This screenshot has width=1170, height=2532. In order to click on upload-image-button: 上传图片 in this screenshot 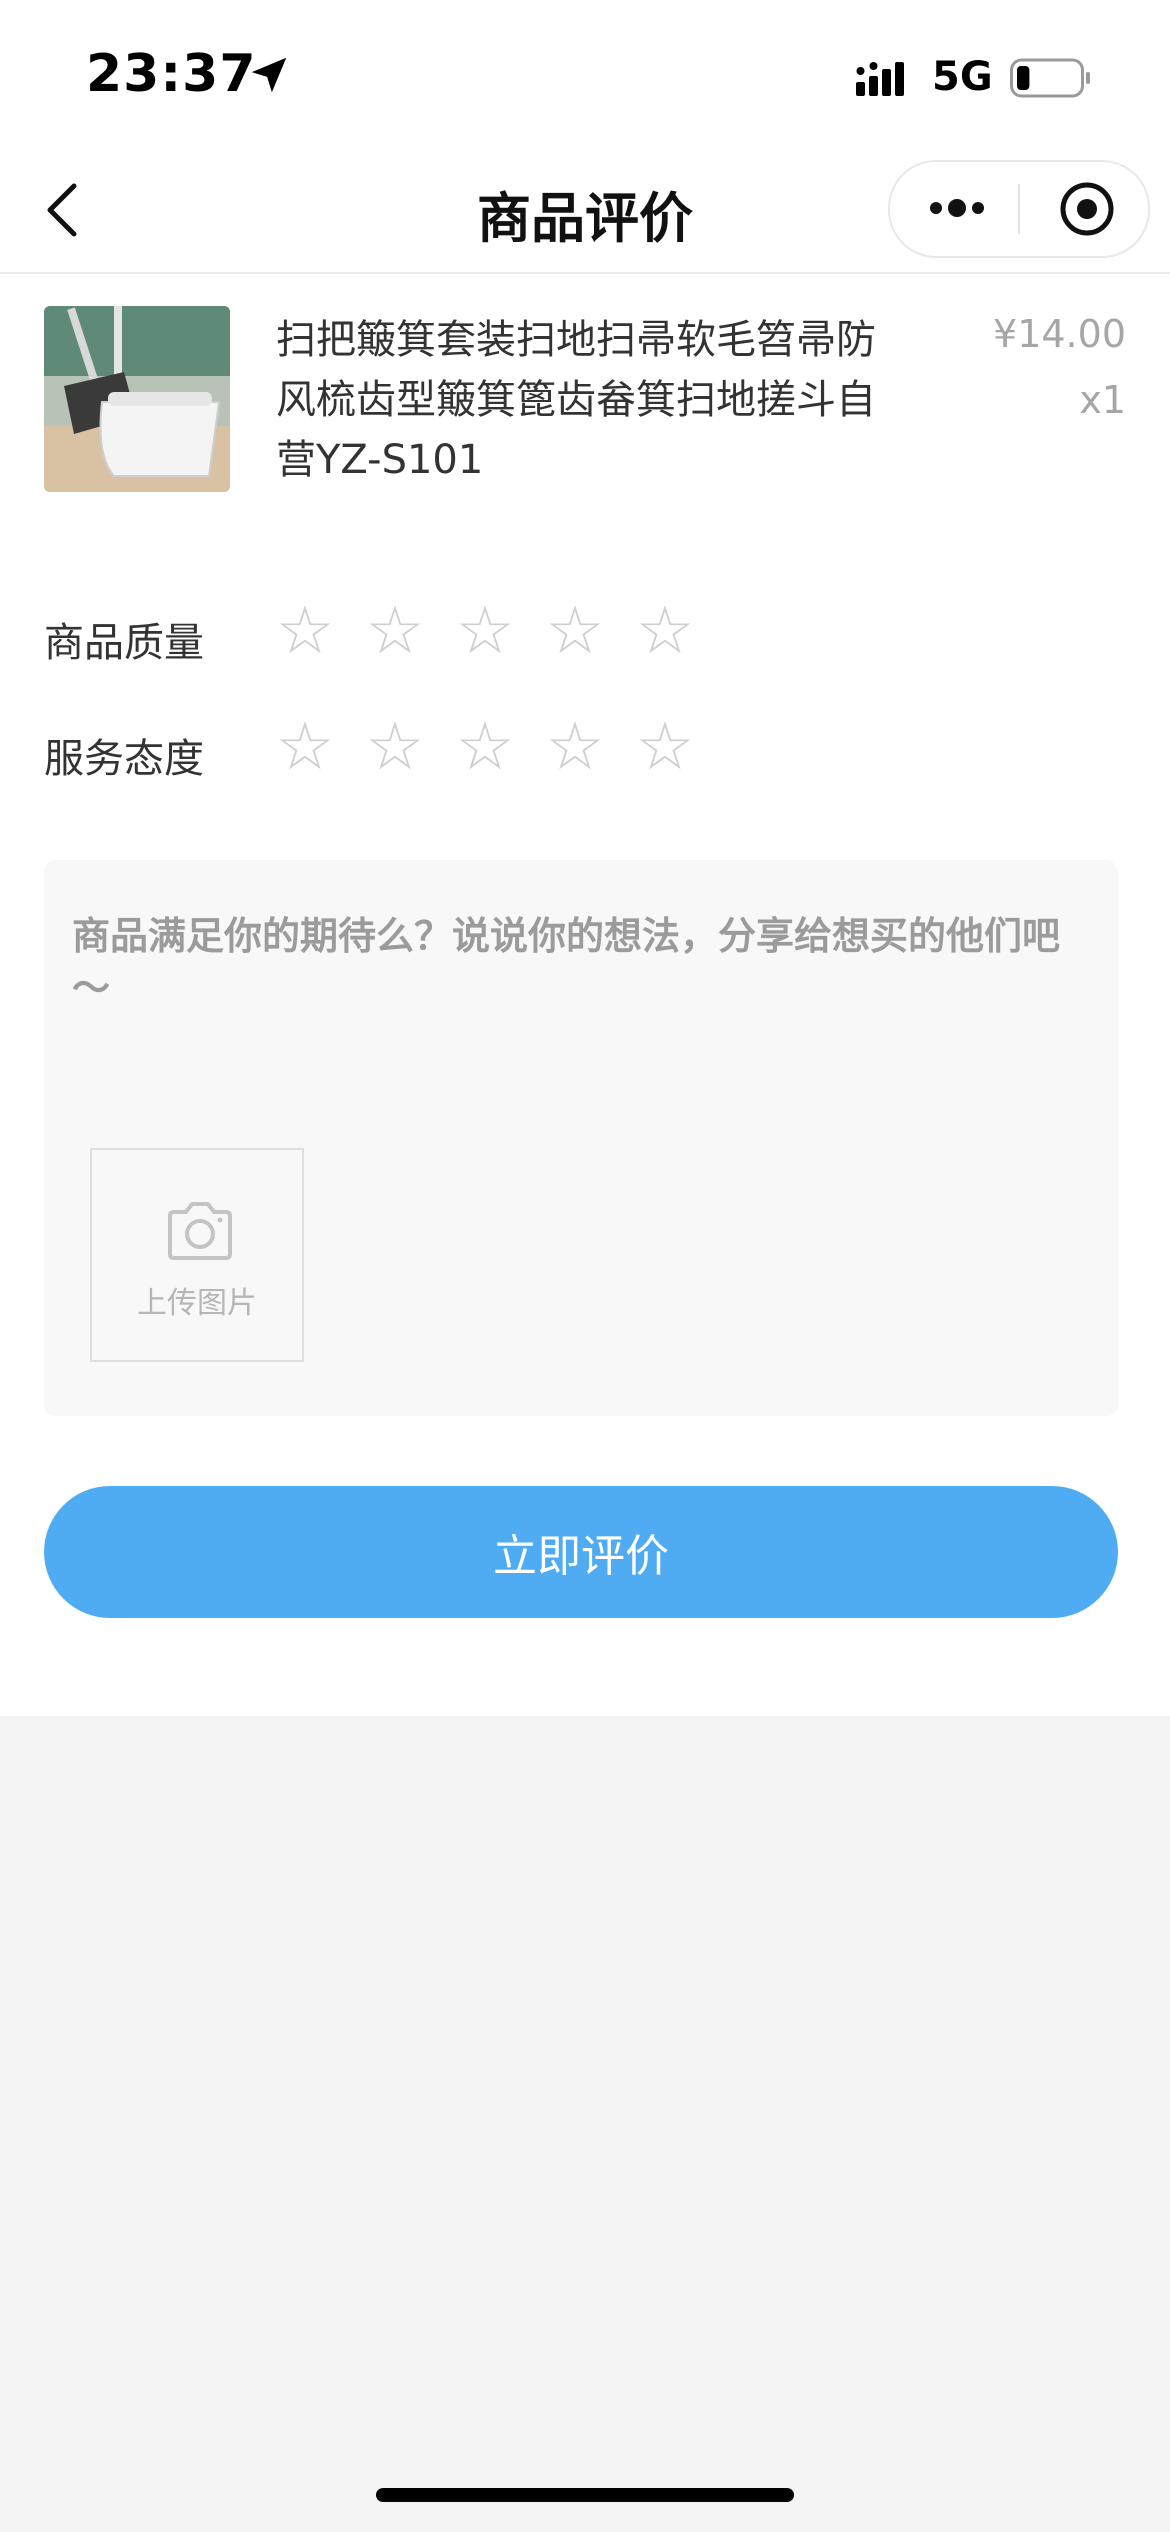, I will do `click(197, 1255)`.